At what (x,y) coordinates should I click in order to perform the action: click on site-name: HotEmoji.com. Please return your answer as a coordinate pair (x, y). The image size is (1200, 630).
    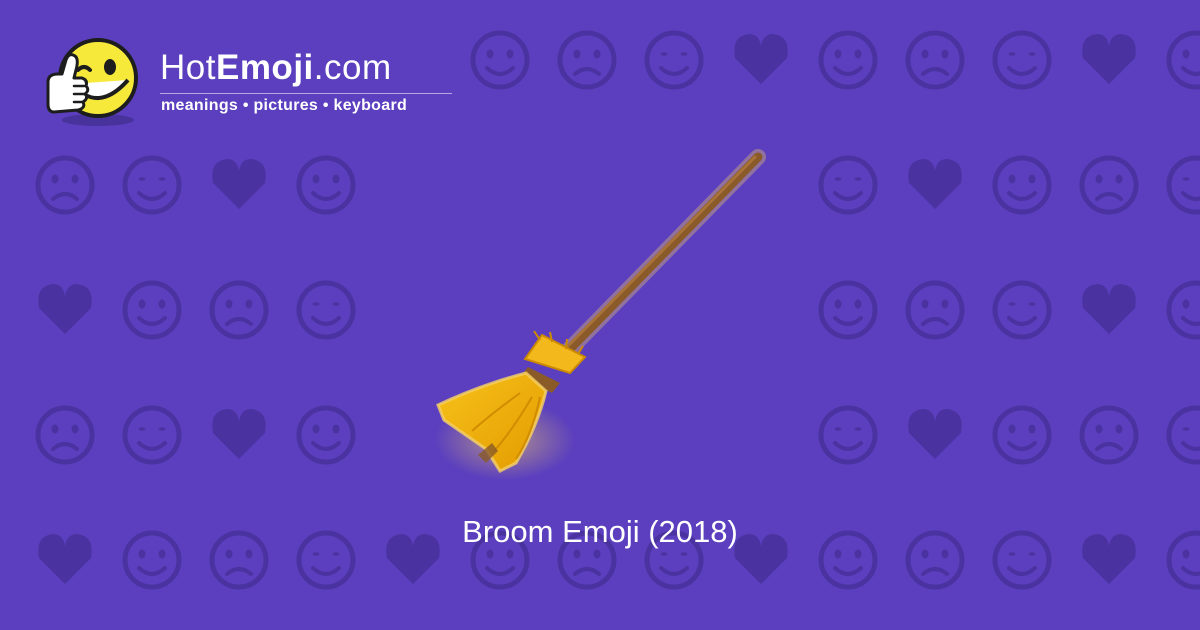
    Looking at the image, I should click on (276, 68).